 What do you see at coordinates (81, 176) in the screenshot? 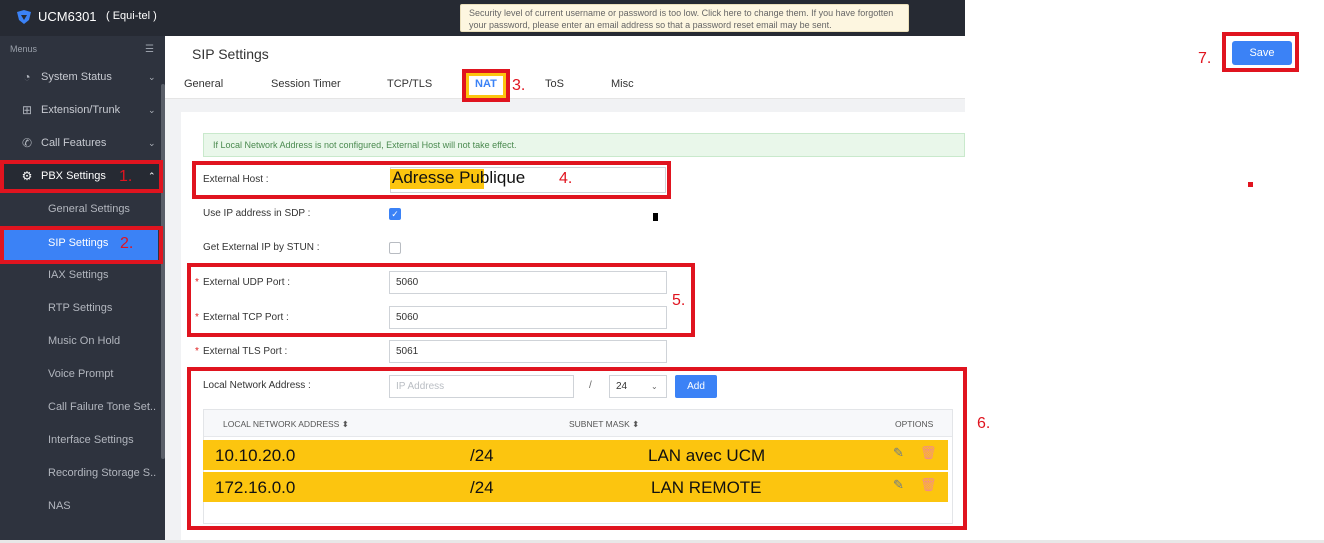
I see `highlight-box-pbx-settings` at bounding box center [81, 176].